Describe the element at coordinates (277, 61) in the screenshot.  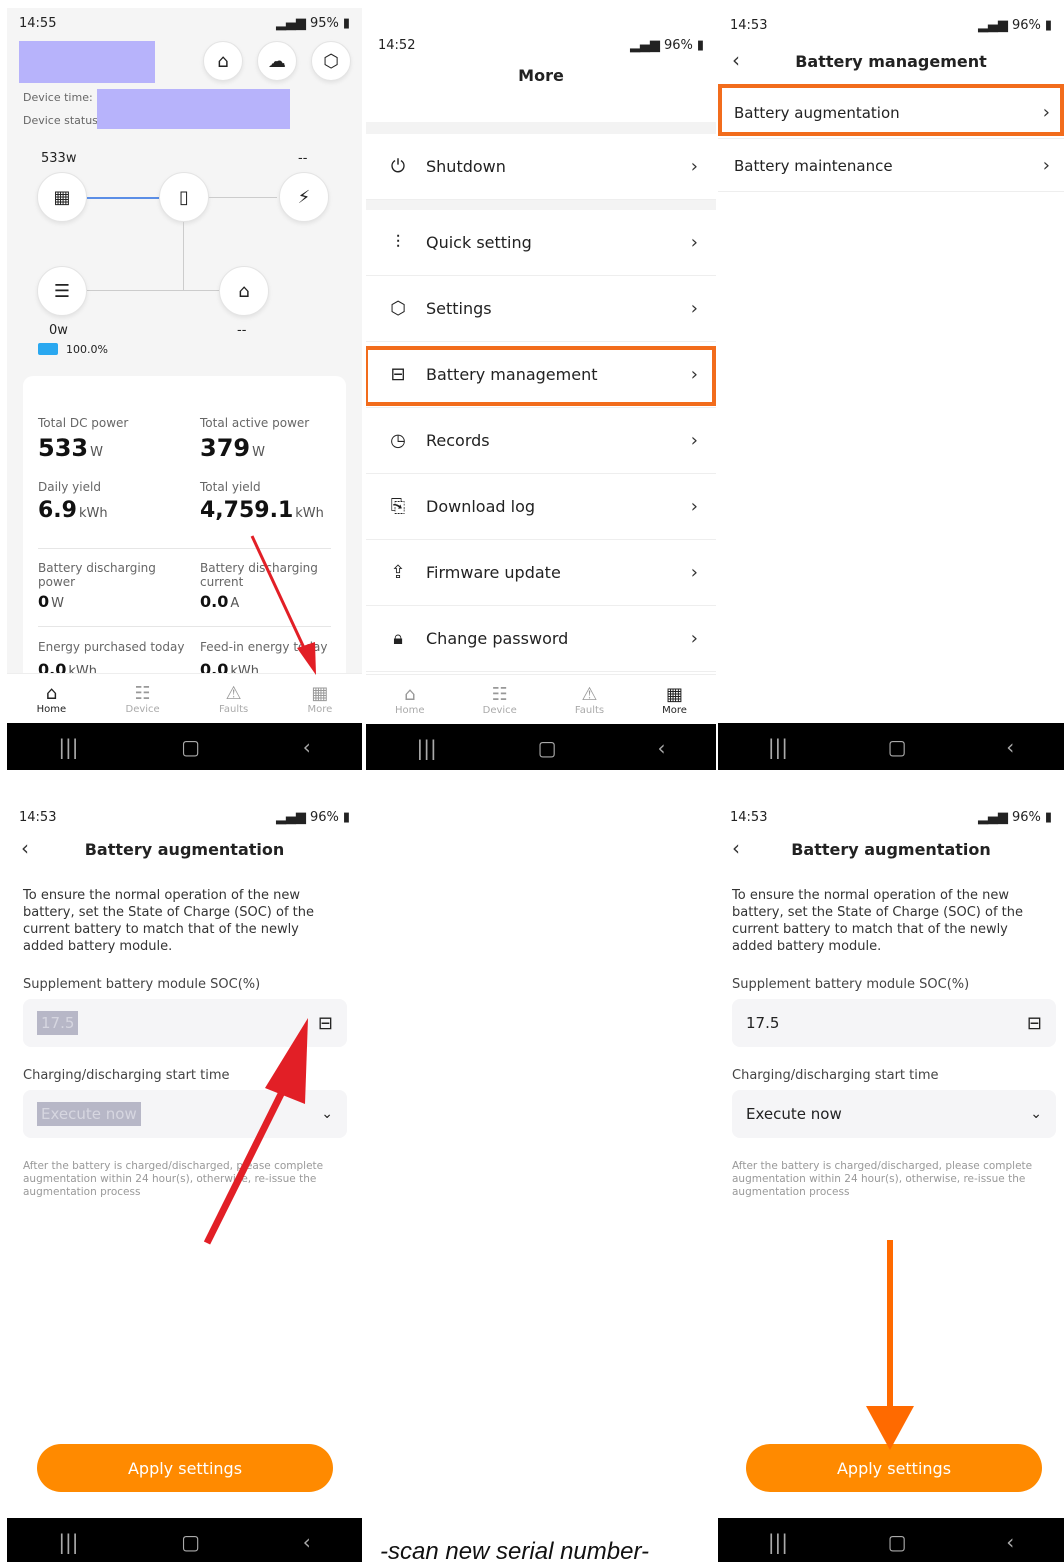
I see `cloud-status-icon: ☁` at that location.